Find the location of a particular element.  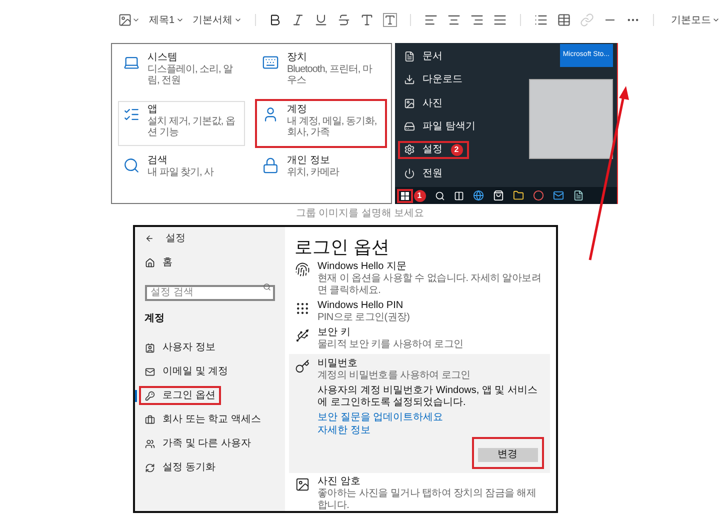

menu-label: 다운로드 is located at coordinates (442, 80).